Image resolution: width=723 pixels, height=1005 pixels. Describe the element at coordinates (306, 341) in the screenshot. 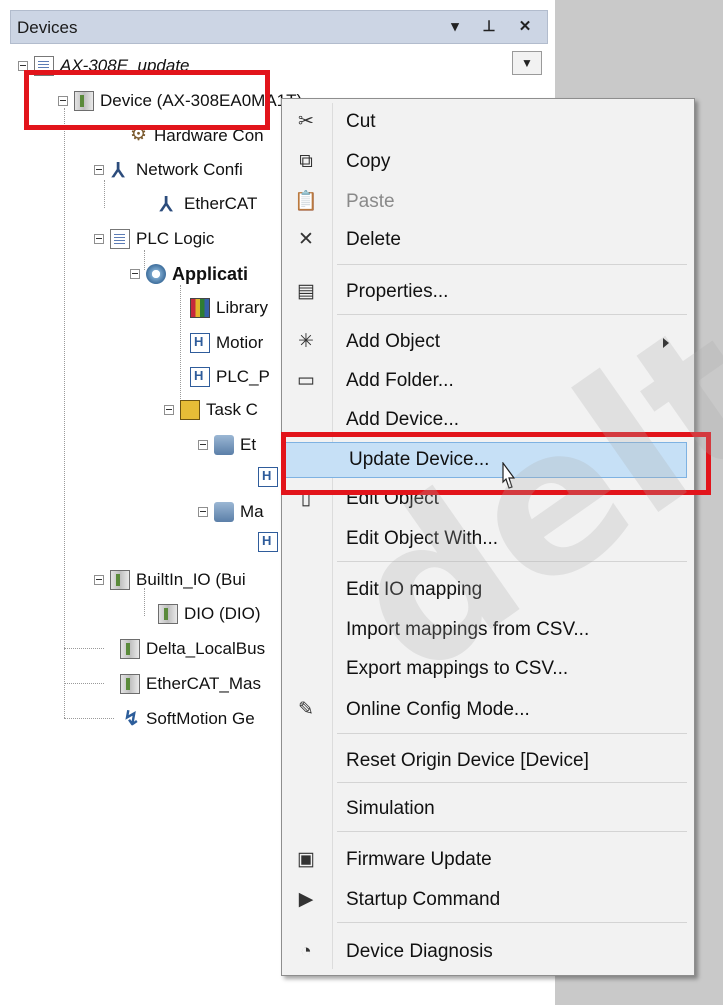

I see `add-object-icon: ✳` at that location.